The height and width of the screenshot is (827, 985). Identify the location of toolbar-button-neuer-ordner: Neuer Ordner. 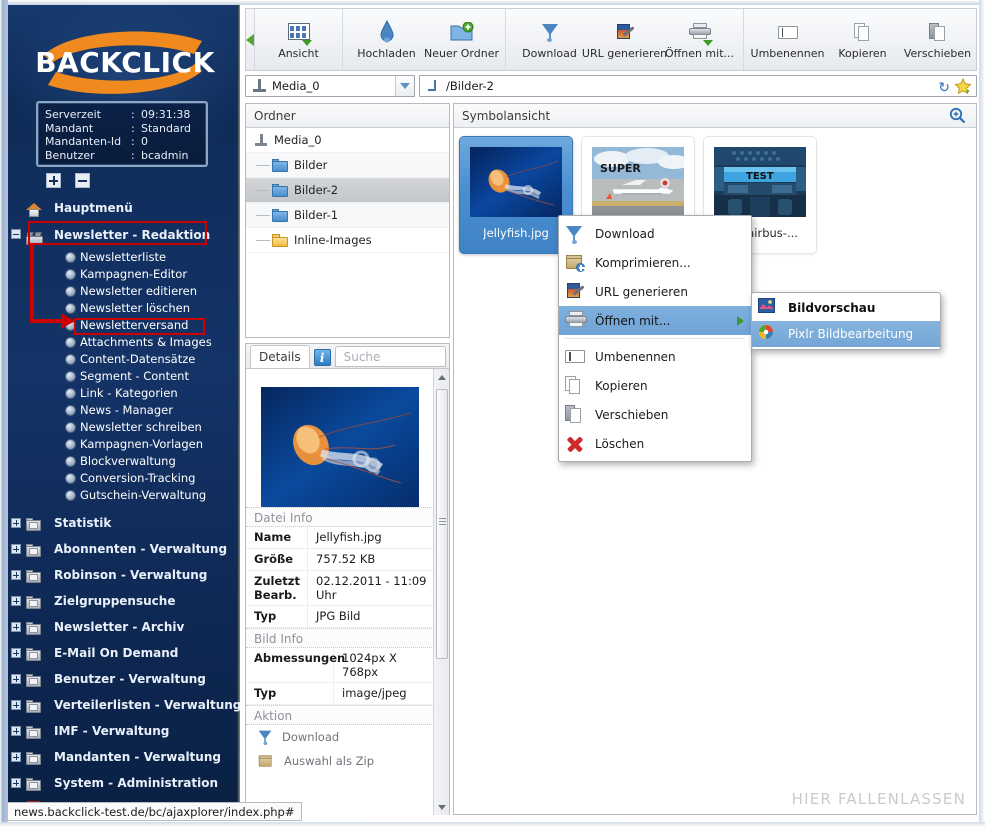
(461, 40).